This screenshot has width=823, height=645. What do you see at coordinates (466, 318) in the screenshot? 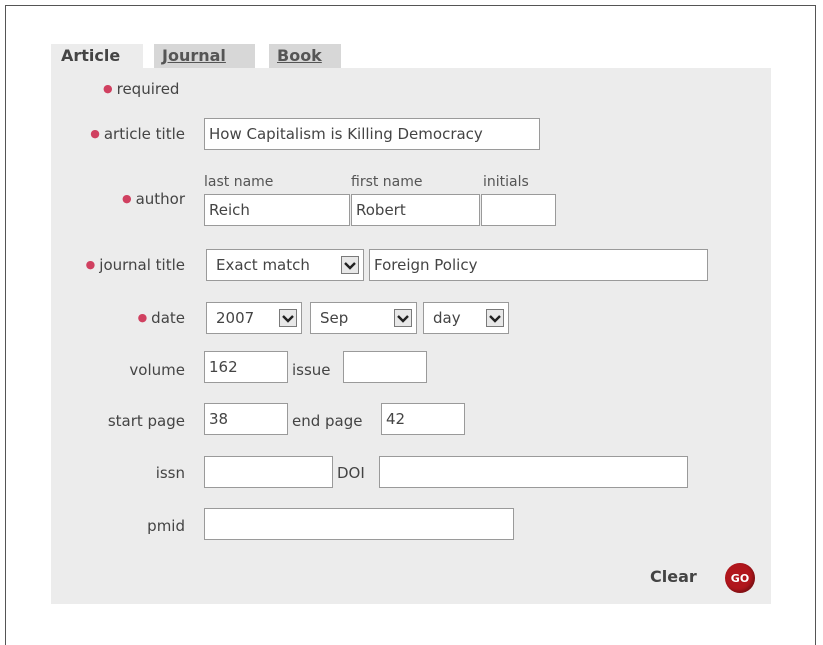
I see `day-select: day` at bounding box center [466, 318].